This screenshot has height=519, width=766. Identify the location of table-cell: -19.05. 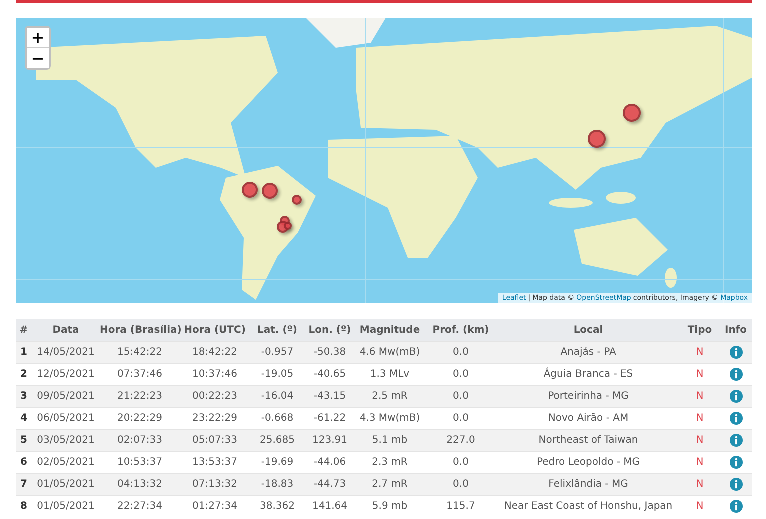
(277, 375).